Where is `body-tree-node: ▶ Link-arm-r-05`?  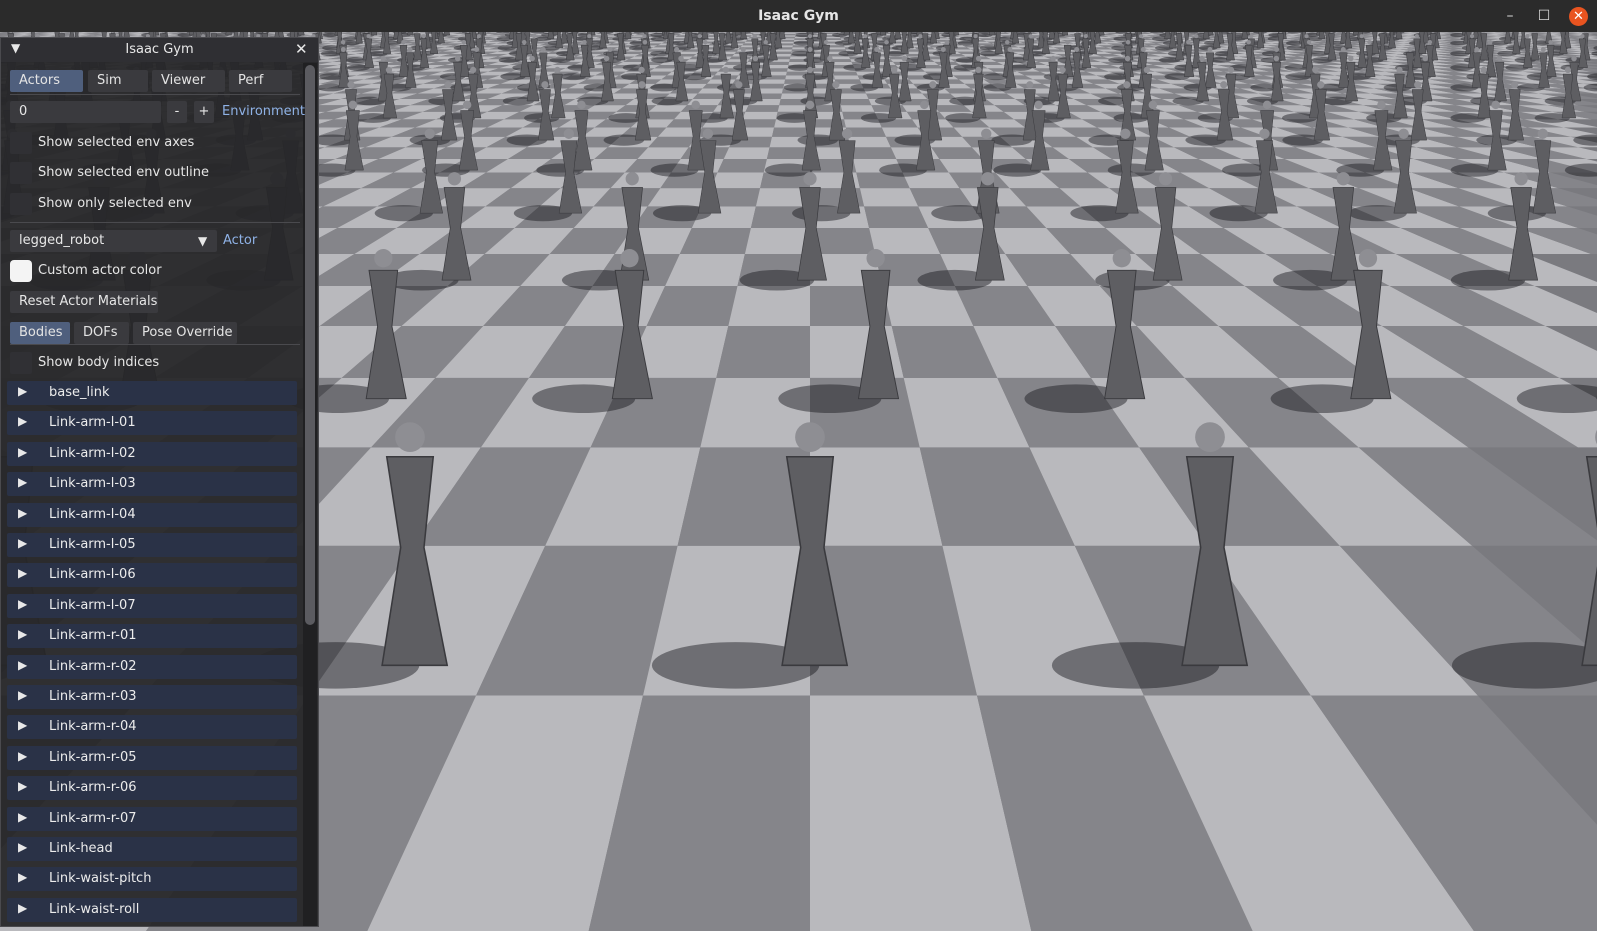
body-tree-node: ▶ Link-arm-r-05 is located at coordinates (152, 757).